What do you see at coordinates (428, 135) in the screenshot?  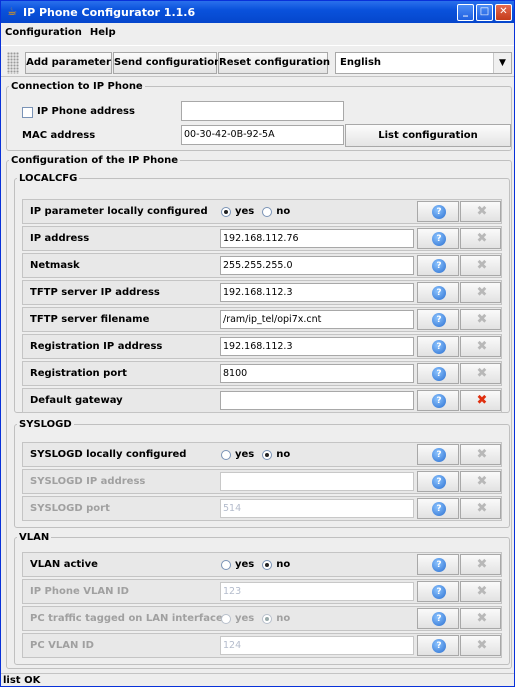 I see `list-configuration-button: List configuration` at bounding box center [428, 135].